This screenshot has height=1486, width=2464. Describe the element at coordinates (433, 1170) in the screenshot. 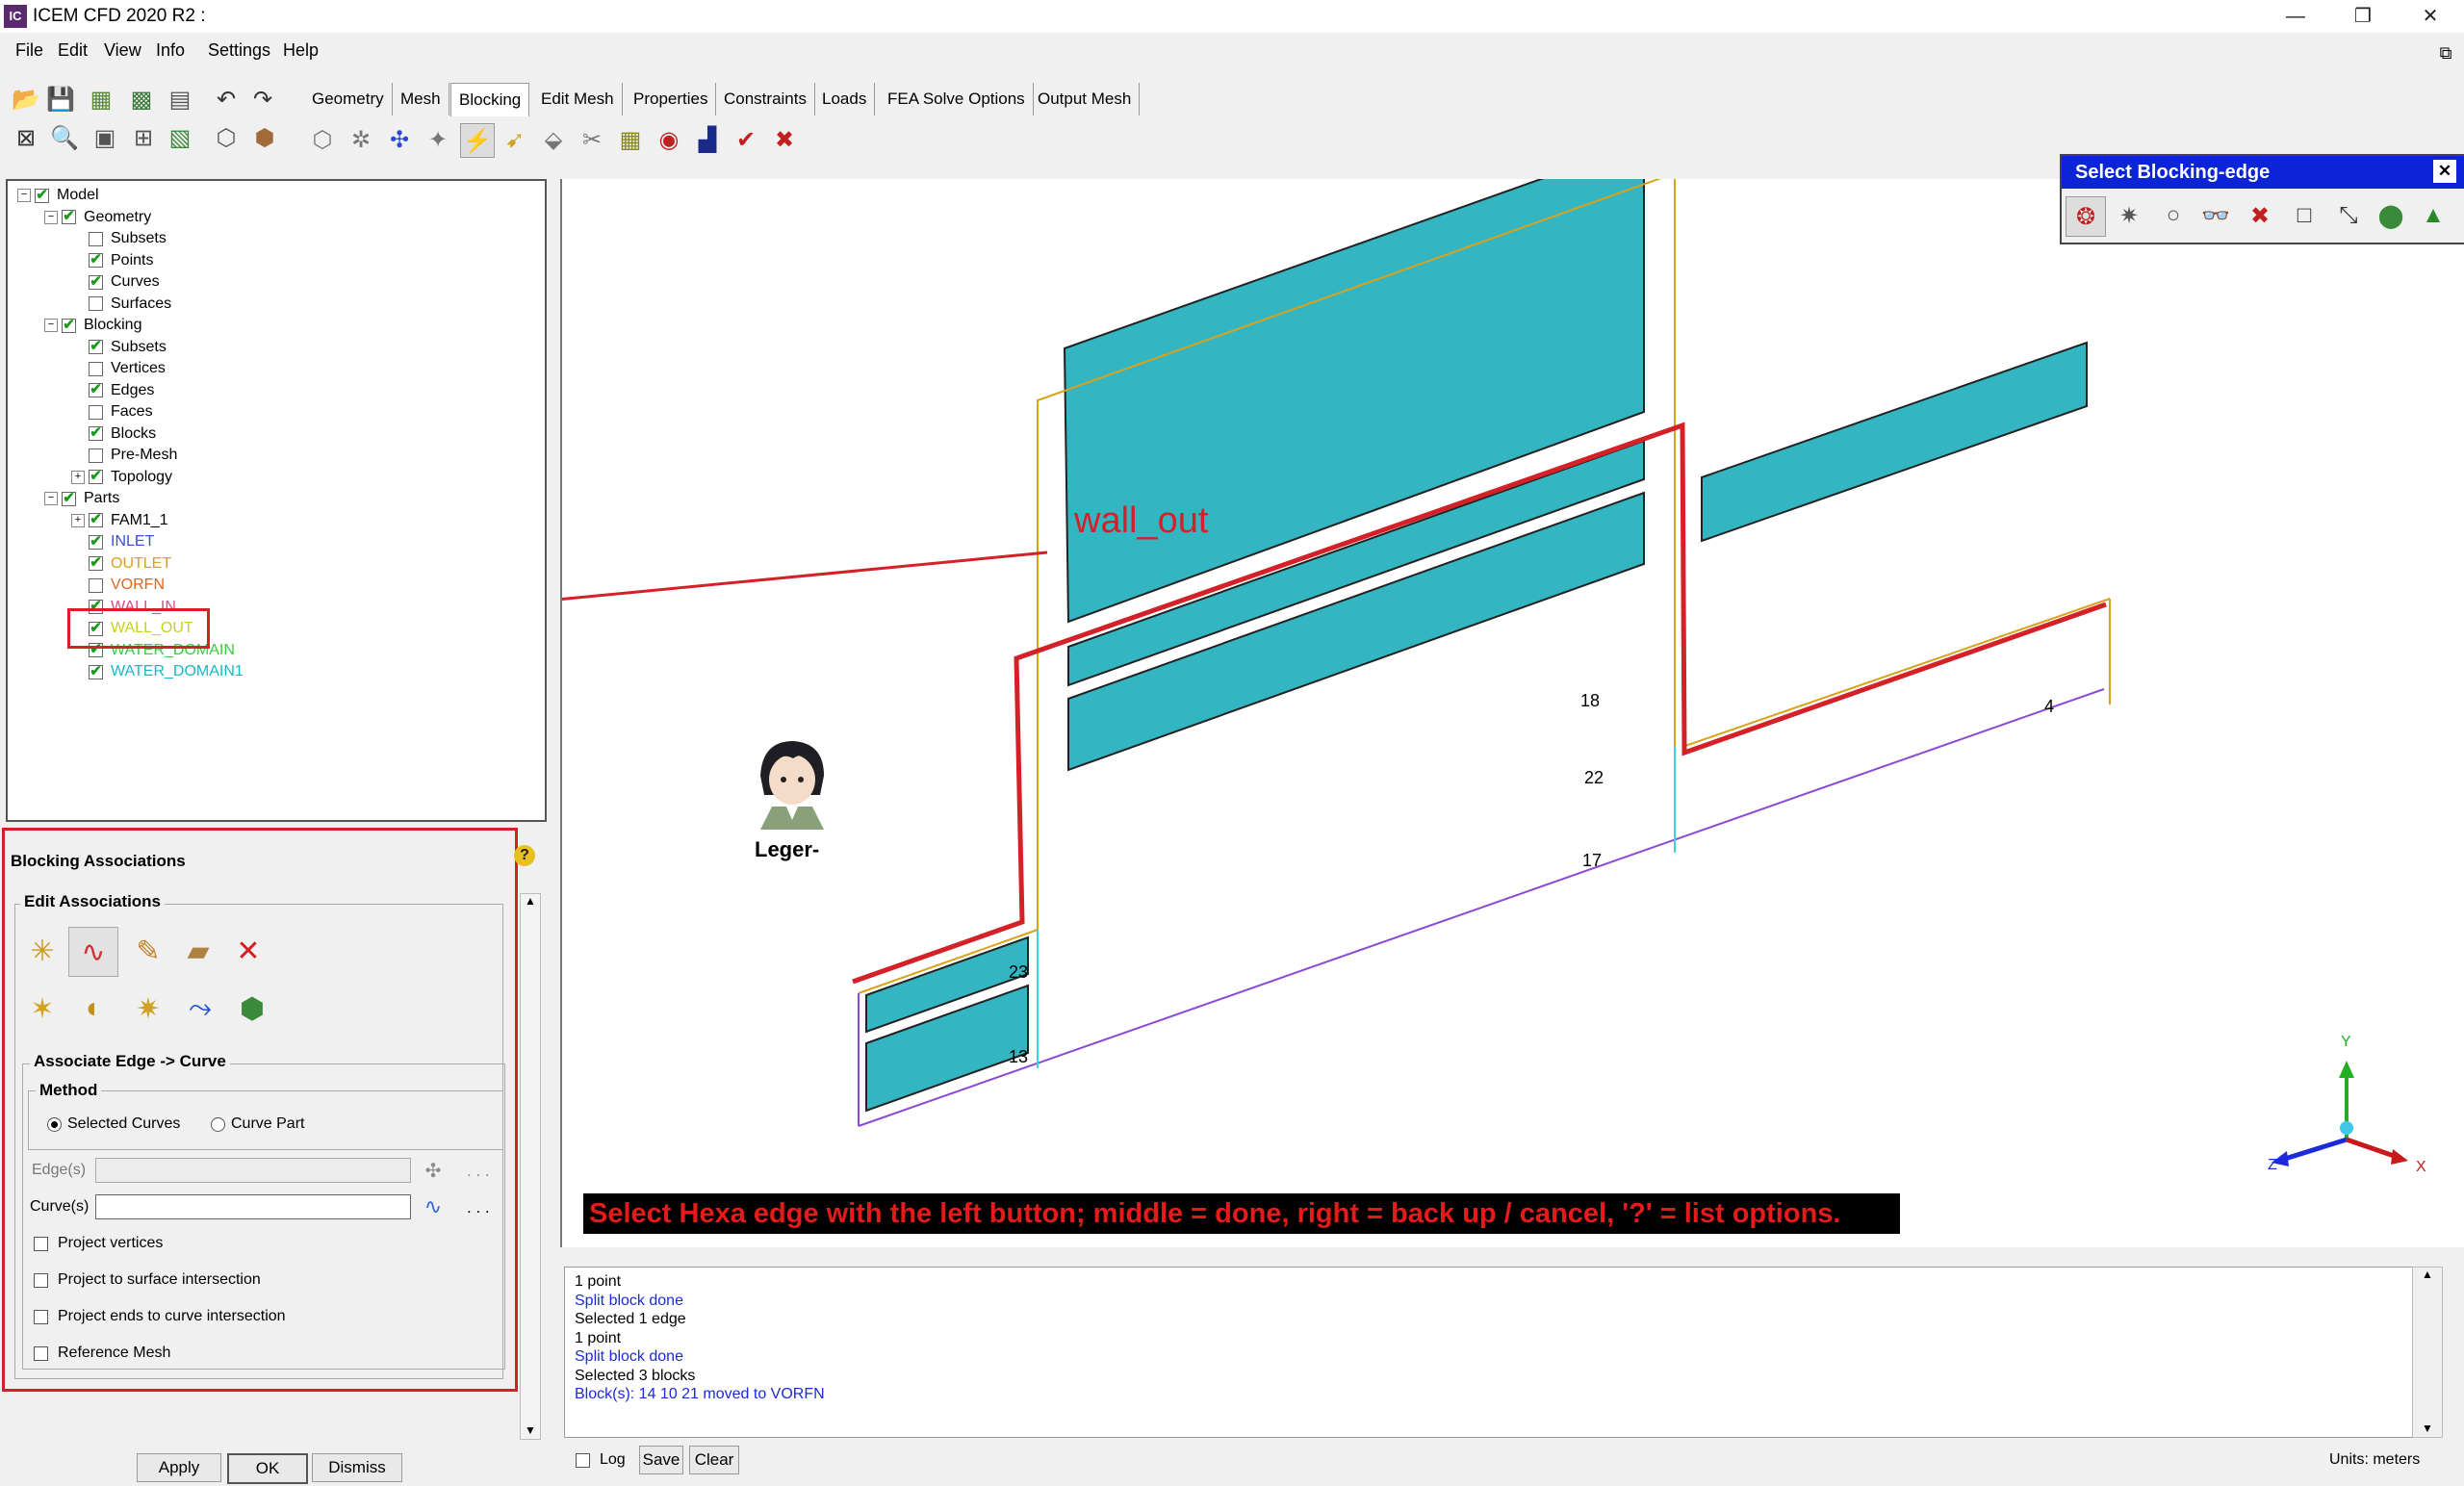

I see `select-edges-icon: ✣` at that location.